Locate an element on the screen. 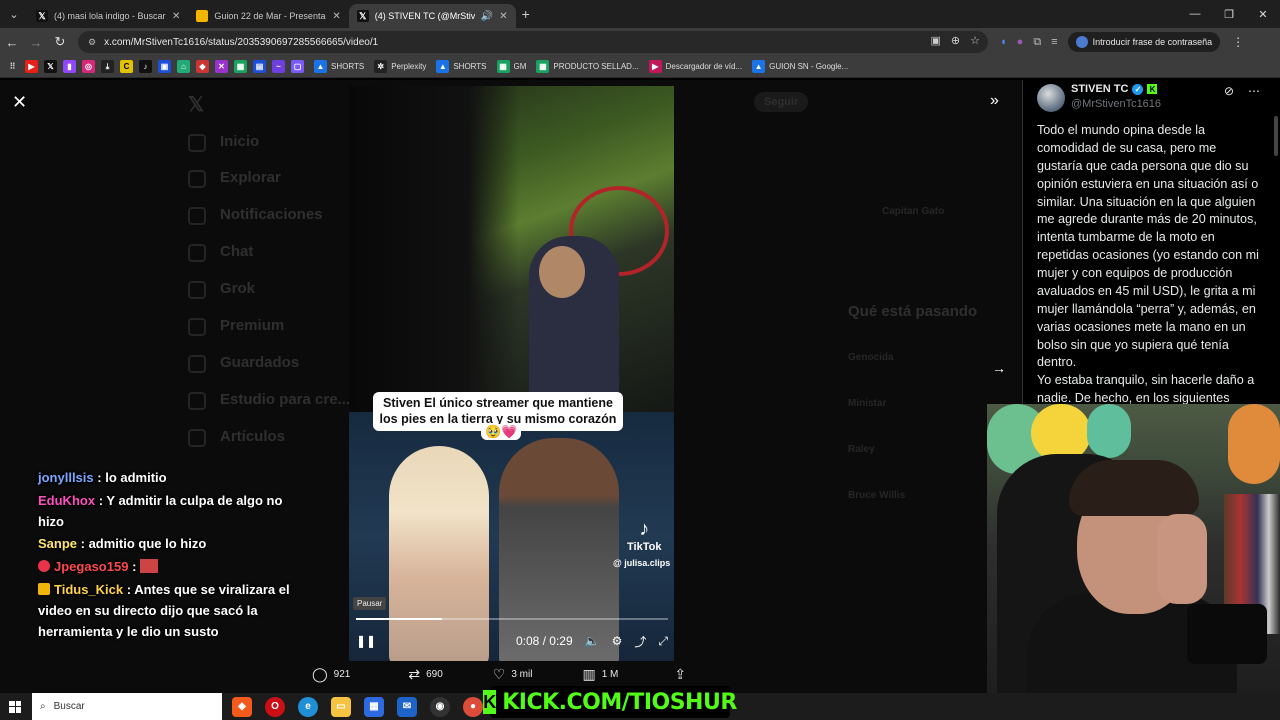 This screenshot has width=1280, height=720. twitch-icon: ▮ is located at coordinates (69, 66).